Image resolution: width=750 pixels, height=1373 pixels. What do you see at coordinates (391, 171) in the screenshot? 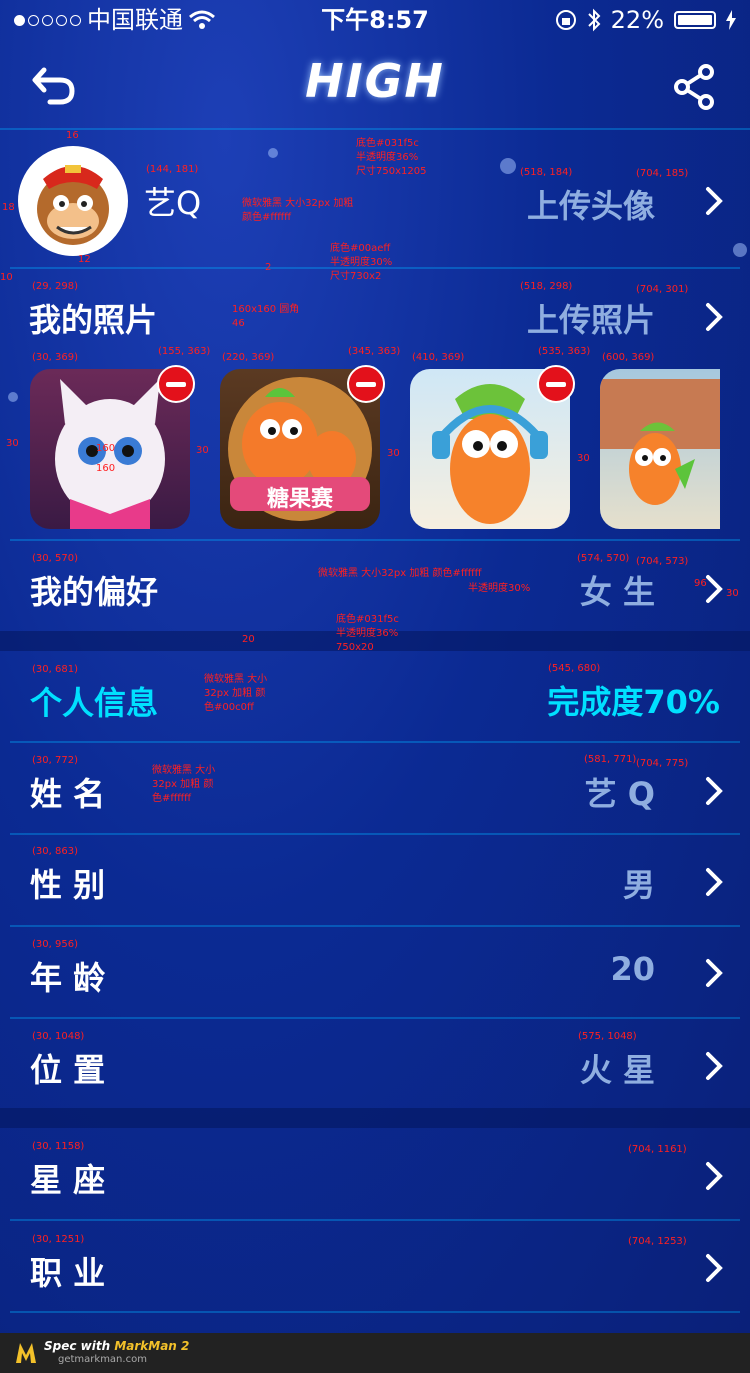
I see `anno-note: 尺寸750x1205` at bounding box center [391, 171].